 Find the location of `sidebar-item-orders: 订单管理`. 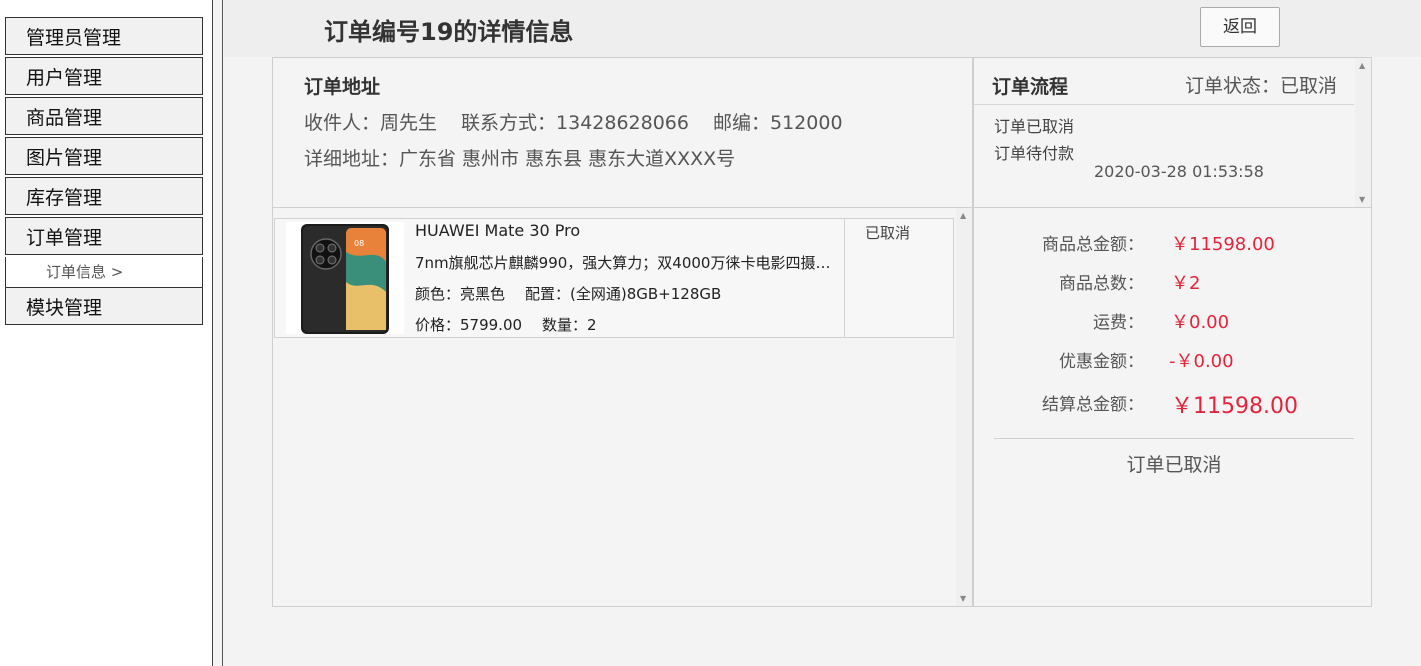

sidebar-item-orders: 订单管理 is located at coordinates (104, 236).